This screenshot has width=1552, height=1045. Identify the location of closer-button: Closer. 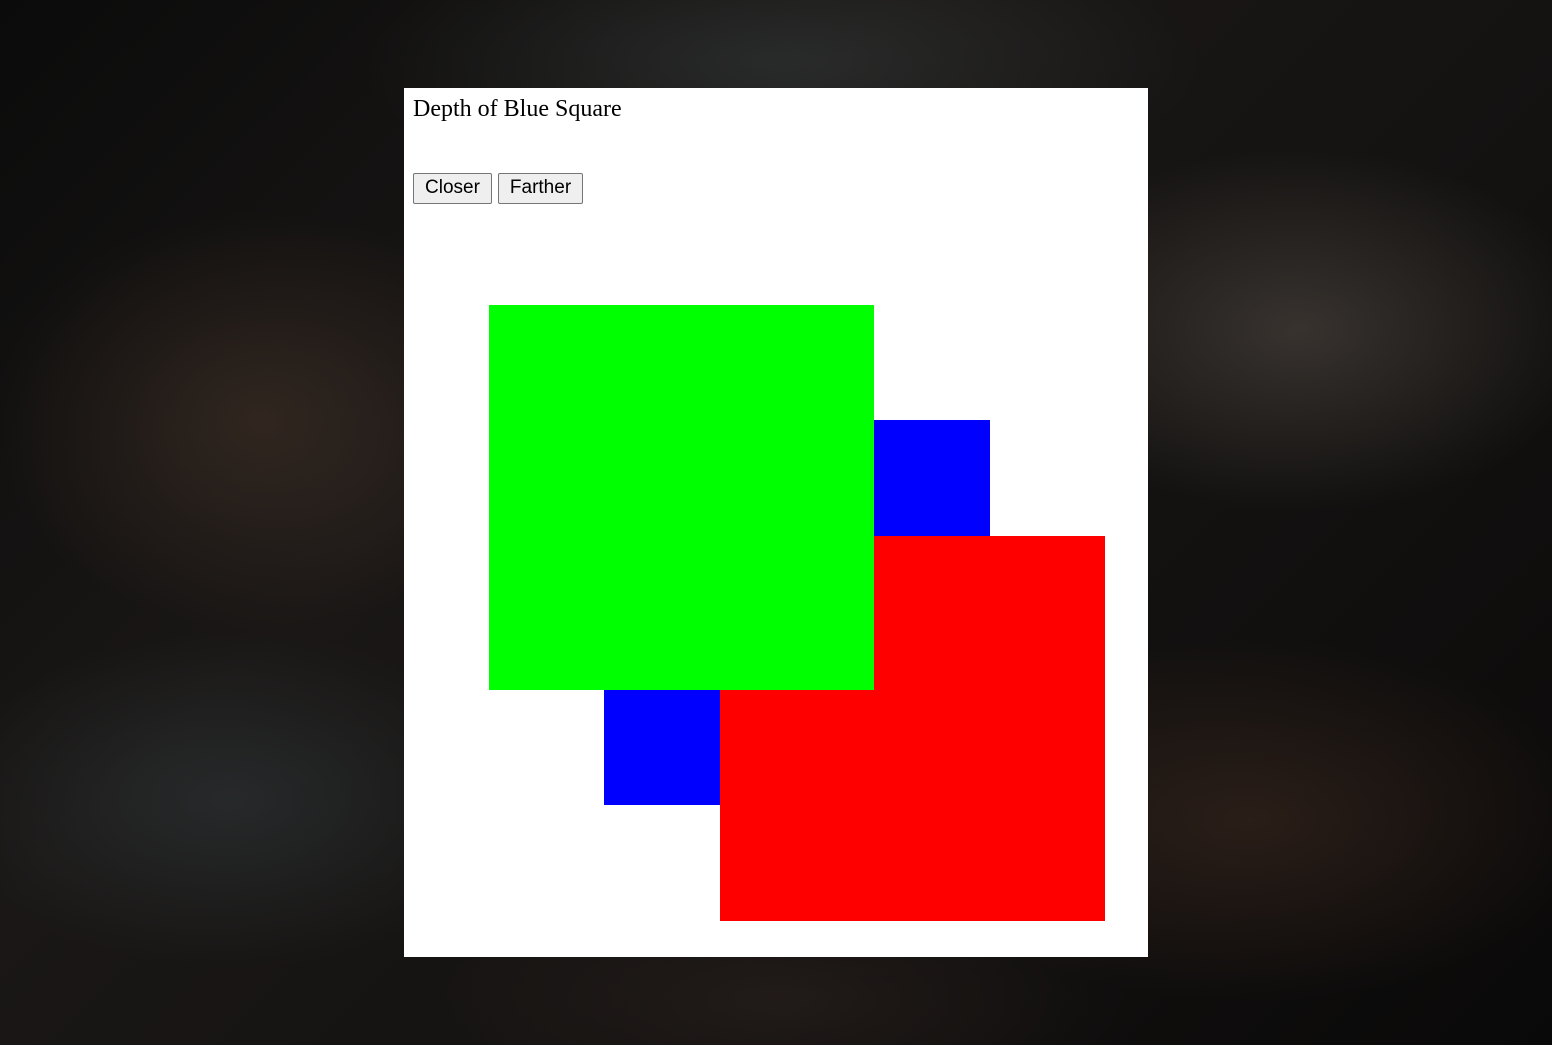
(452, 188).